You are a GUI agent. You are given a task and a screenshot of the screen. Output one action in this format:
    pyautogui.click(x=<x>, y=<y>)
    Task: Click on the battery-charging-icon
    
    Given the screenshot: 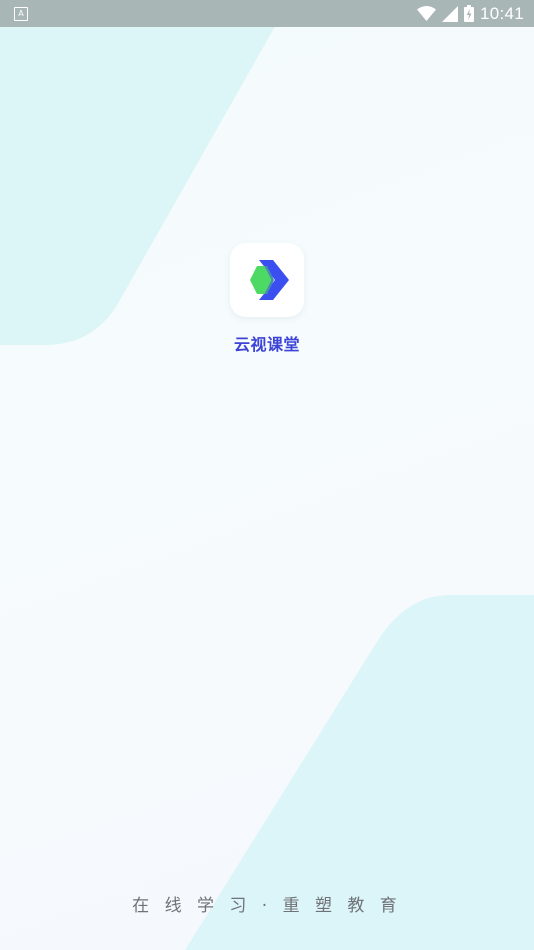 What is the action you would take?
    pyautogui.click(x=468, y=13)
    